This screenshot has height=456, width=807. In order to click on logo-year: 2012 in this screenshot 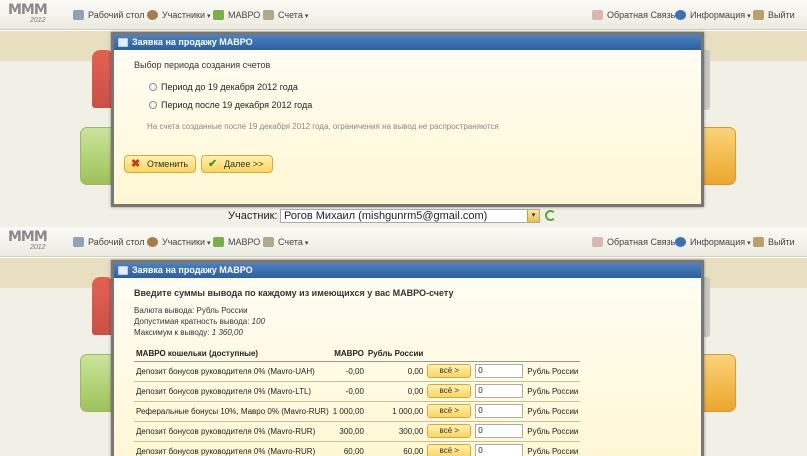, I will do `click(38, 247)`.